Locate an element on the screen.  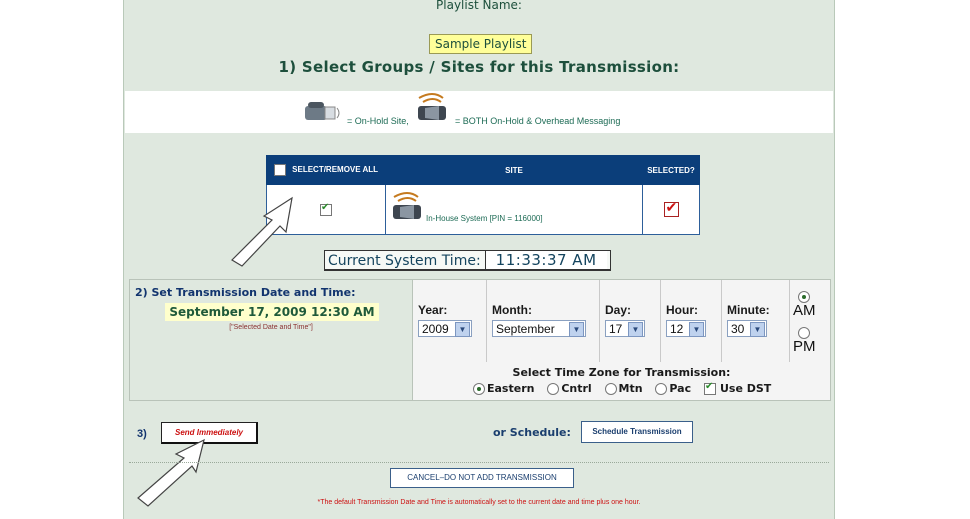
day-label: Day: is located at coordinates (618, 310).